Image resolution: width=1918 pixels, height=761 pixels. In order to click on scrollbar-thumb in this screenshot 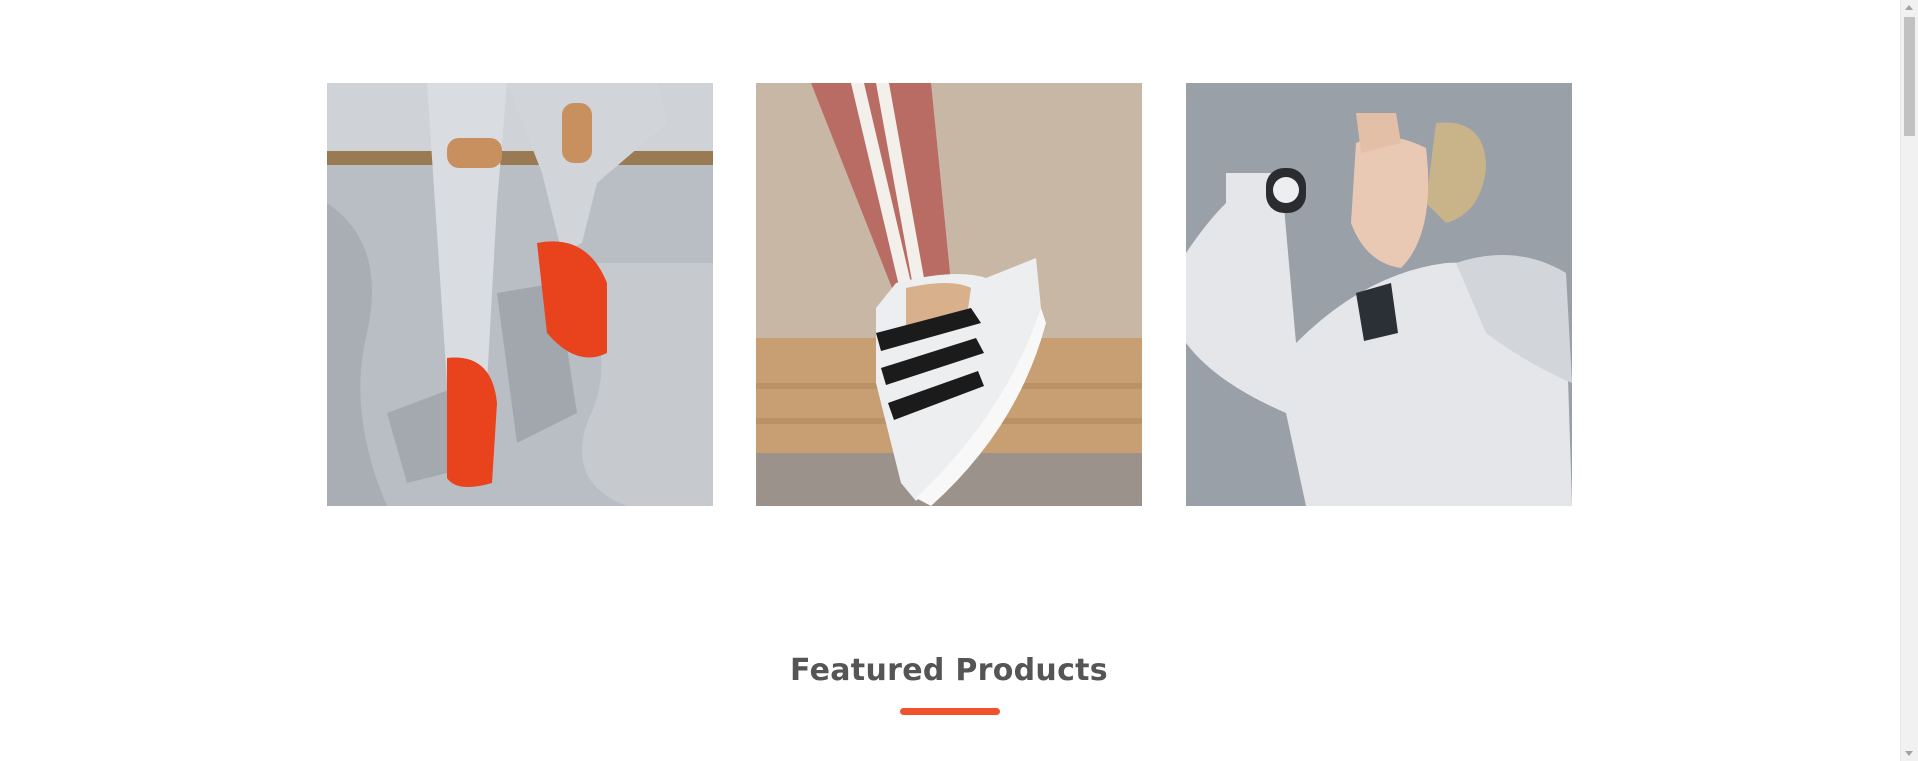, I will do `click(1909, 76)`.